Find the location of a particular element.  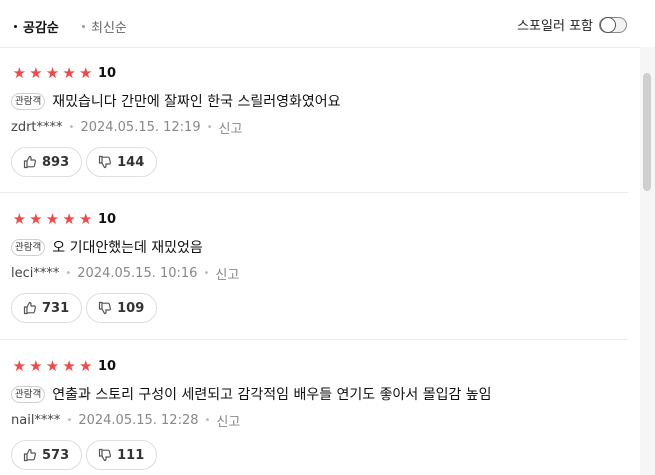

dislike-count: 144 is located at coordinates (131, 162).